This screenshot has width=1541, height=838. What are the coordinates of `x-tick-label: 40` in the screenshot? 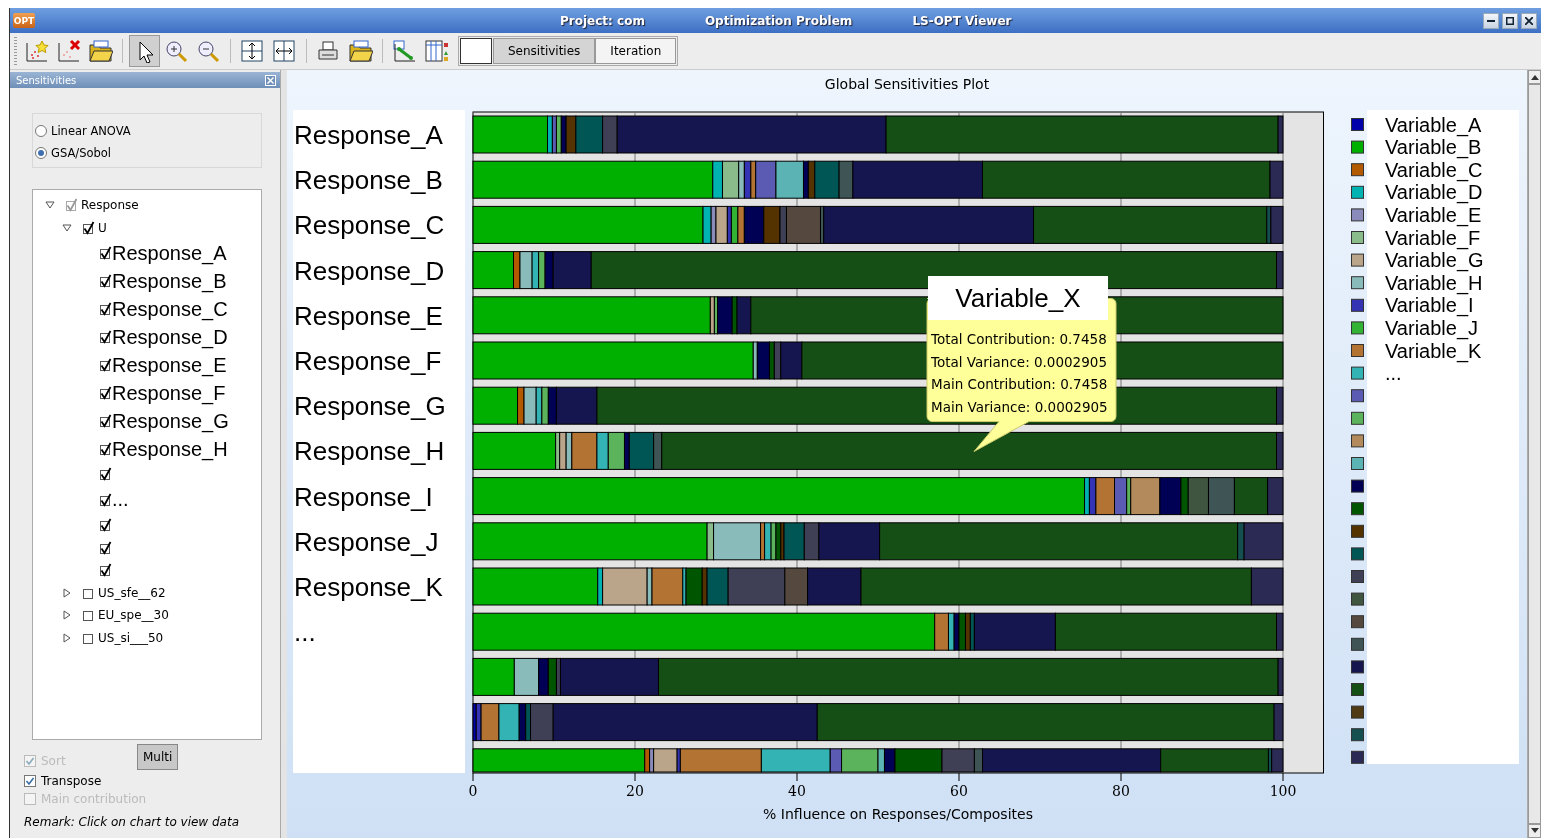 It's located at (797, 791).